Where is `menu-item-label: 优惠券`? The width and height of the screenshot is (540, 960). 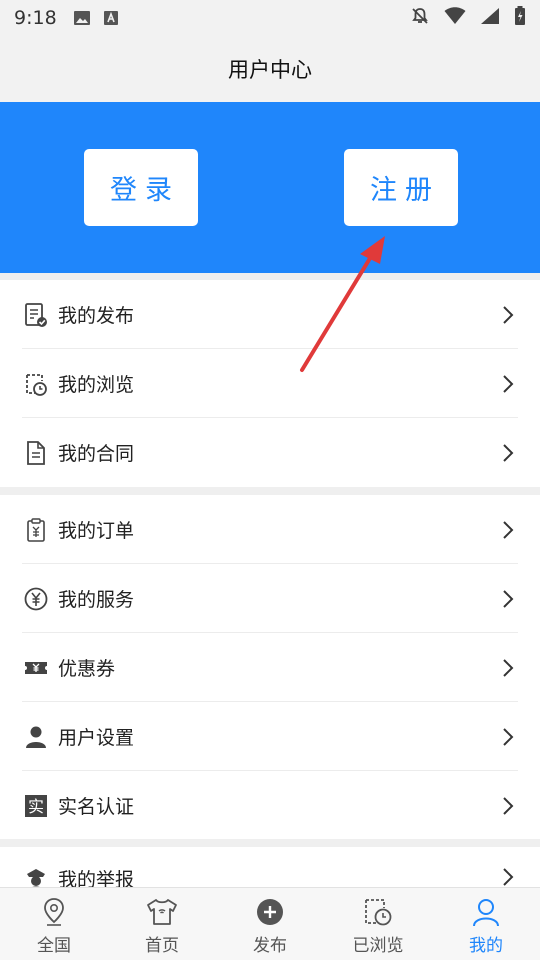 menu-item-label: 优惠券 is located at coordinates (87, 669).